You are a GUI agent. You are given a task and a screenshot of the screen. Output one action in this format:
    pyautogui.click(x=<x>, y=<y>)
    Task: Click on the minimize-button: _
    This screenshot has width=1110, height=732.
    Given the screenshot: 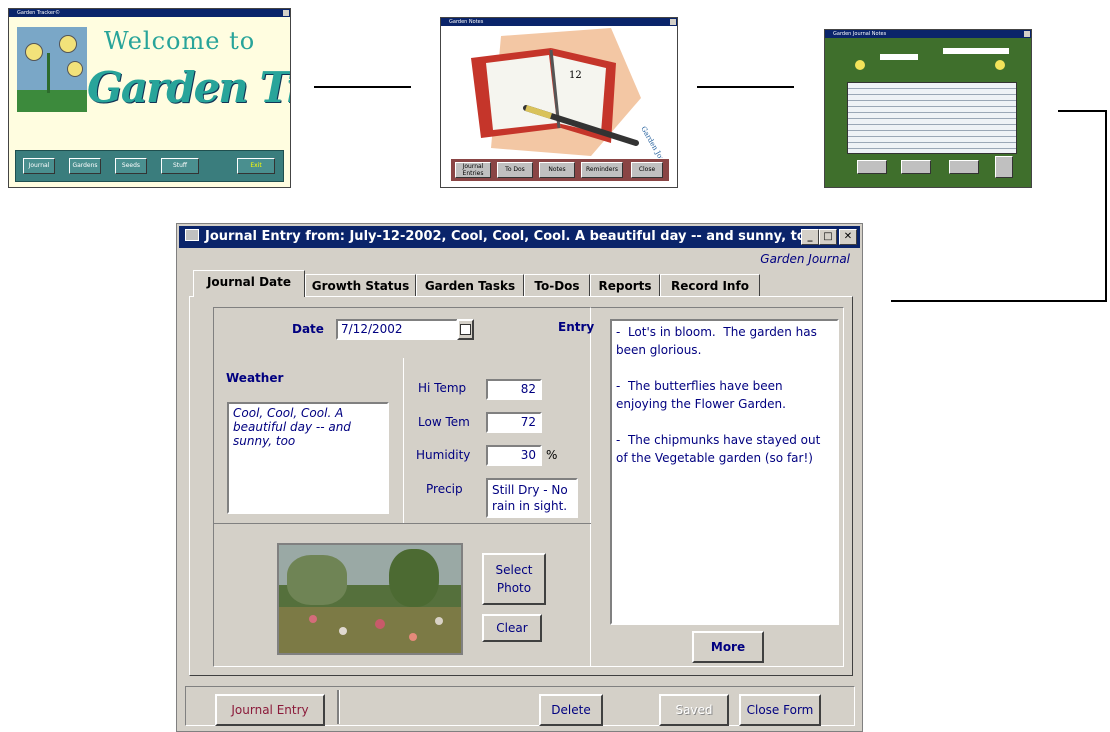 What is the action you would take?
    pyautogui.click(x=810, y=237)
    